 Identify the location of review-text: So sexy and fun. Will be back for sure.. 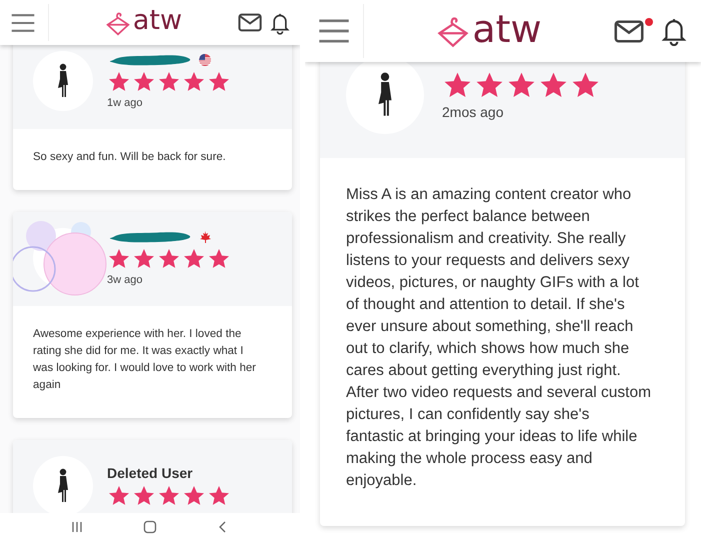
(130, 157).